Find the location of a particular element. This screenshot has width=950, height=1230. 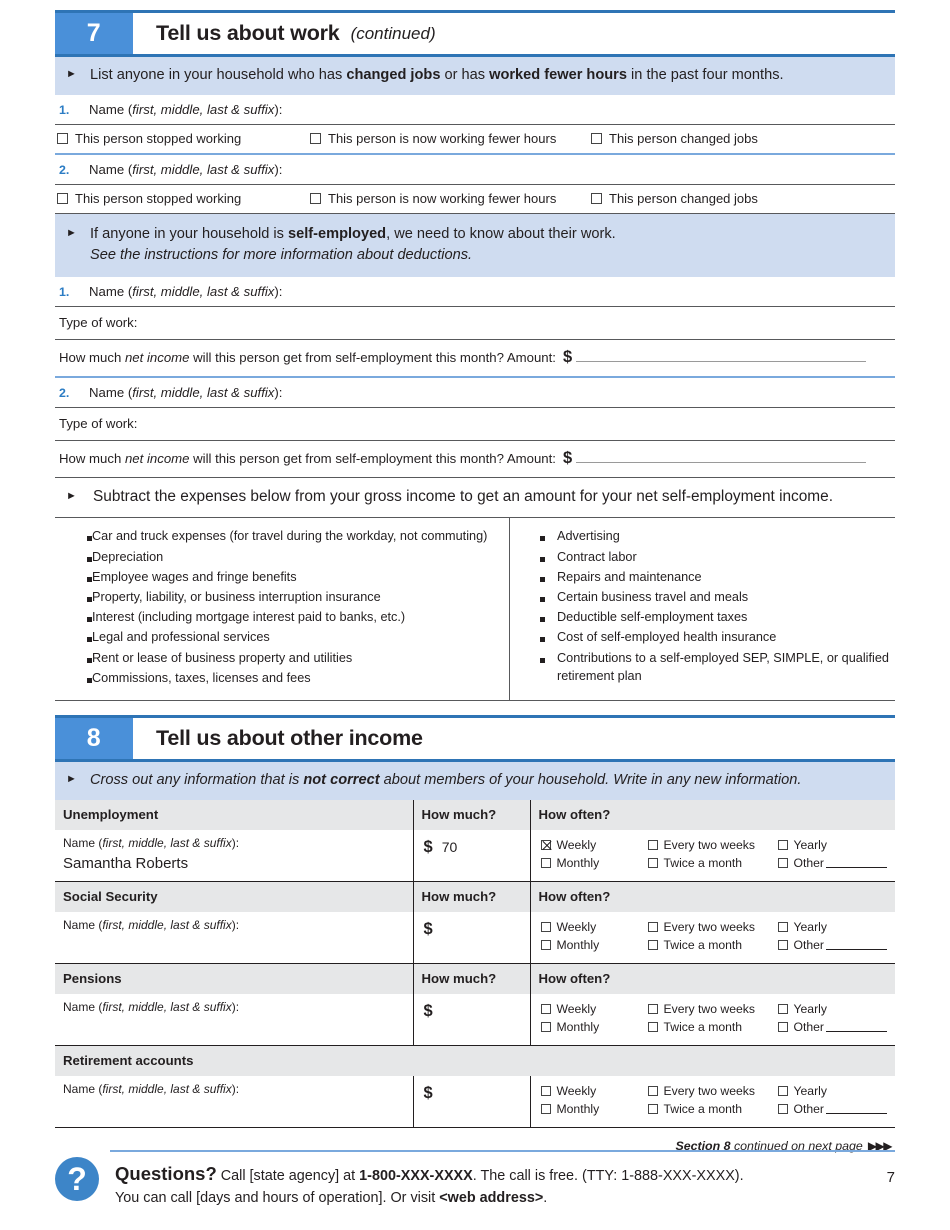

job-person-1-changed-jobs-option: This person changed jobs is located at coordinates (742, 138).